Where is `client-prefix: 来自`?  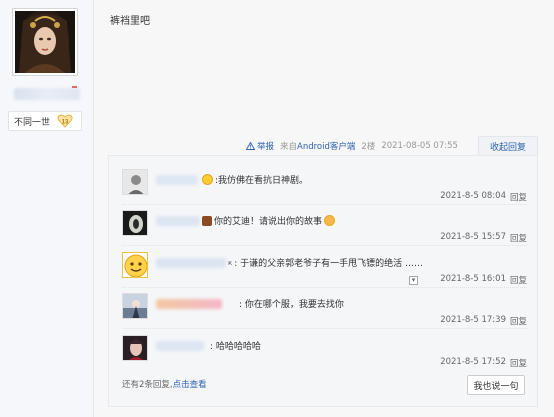 client-prefix: 来自 is located at coordinates (289, 147).